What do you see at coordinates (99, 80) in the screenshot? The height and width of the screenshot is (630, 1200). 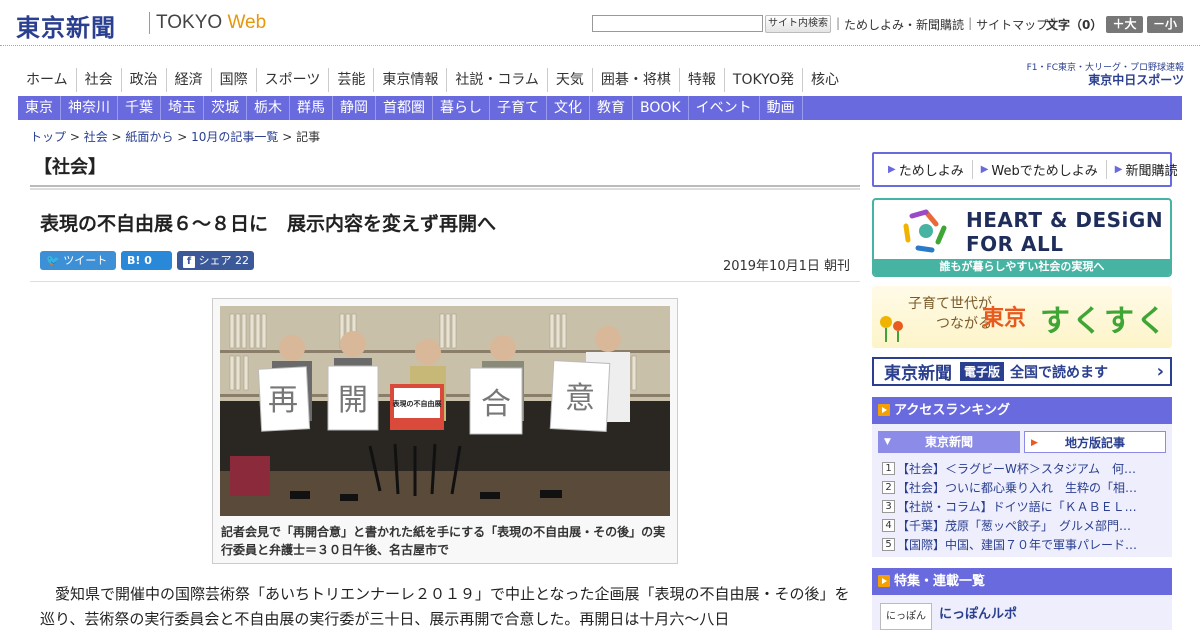 I see `nav-society: 社会` at bounding box center [99, 80].